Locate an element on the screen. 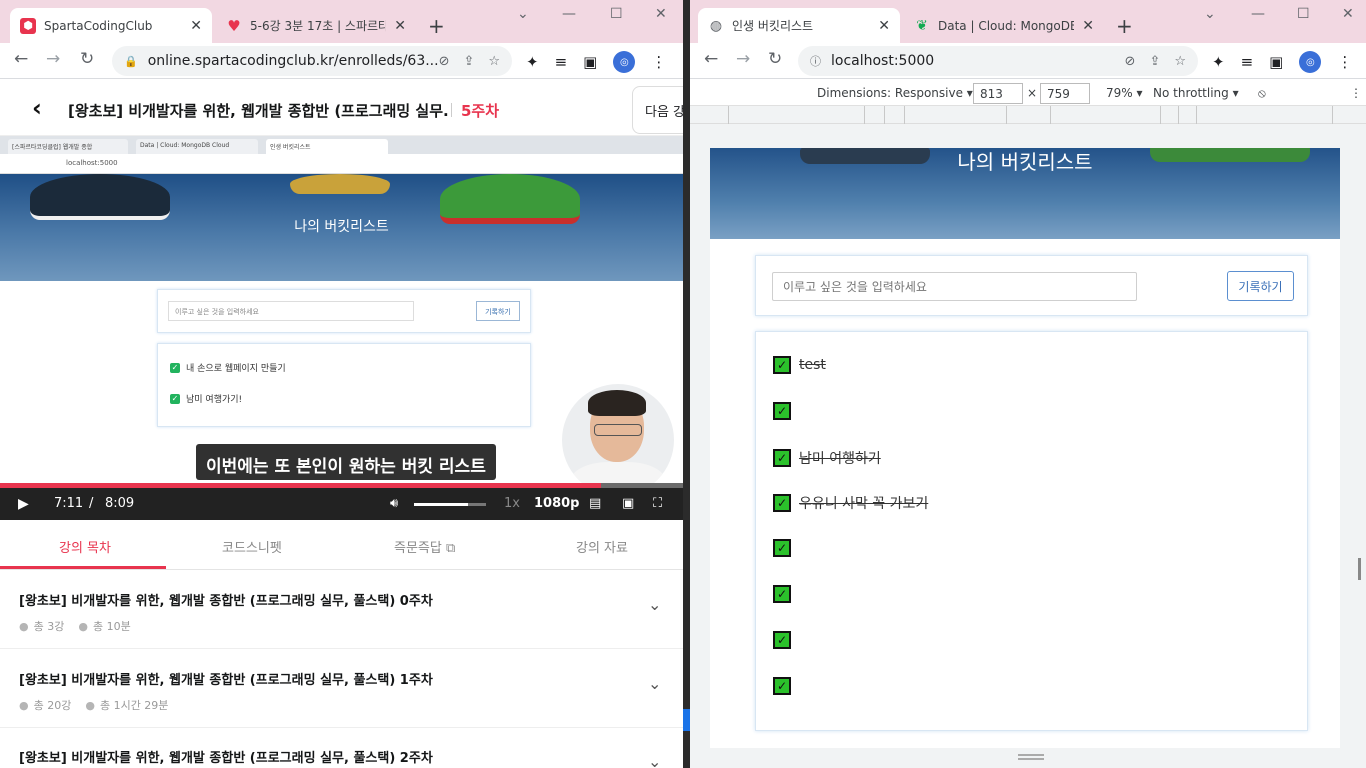  tab-toc: 강의 목차 is located at coordinates (85, 546).